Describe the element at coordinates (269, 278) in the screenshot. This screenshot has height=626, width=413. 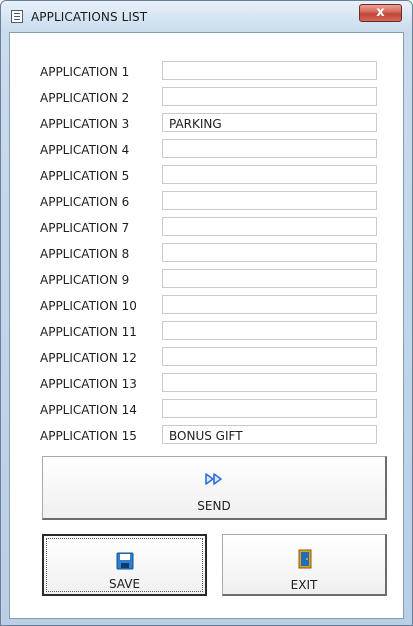
I see `application-9-field` at that location.